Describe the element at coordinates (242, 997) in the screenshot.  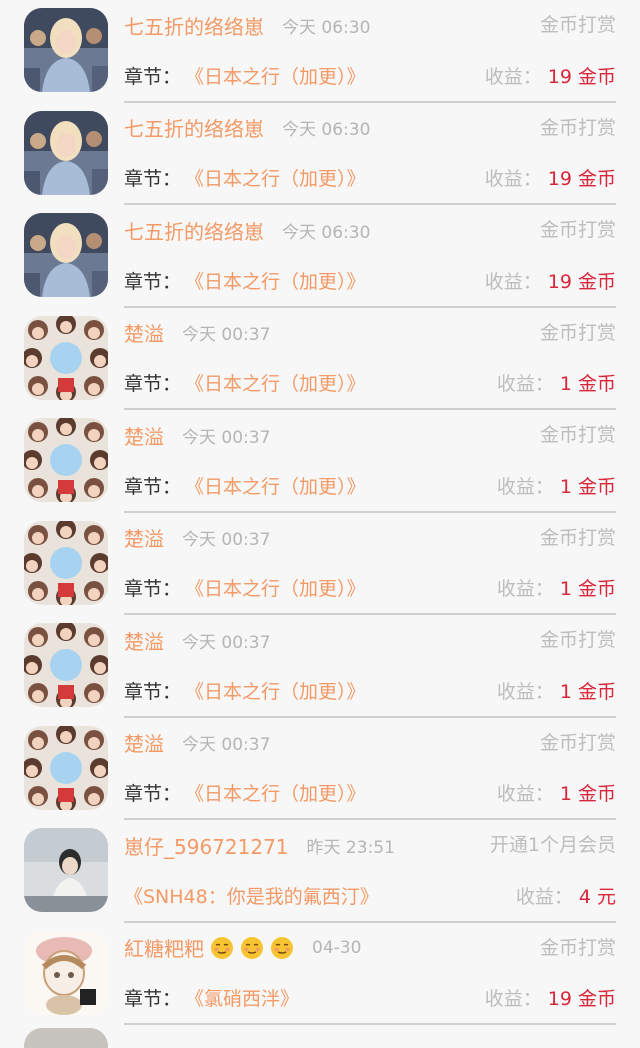
I see `chapter-title-link: 《氯硝西泮》` at that location.